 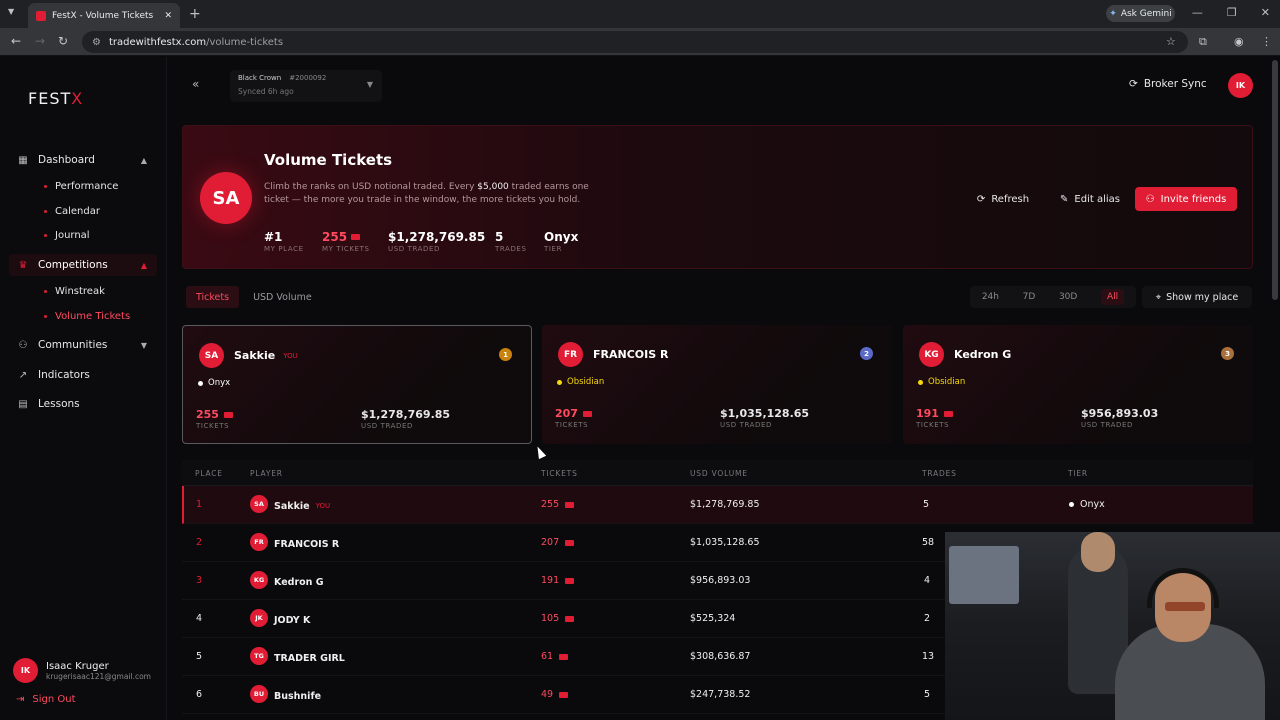 I want to click on sidebar-item-indicators: ↗ Indicators, so click(x=83, y=375).